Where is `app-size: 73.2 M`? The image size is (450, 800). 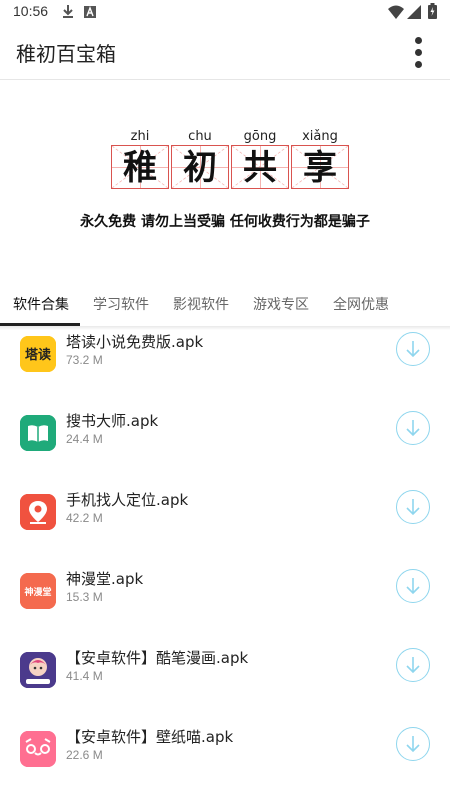
app-size: 73.2 M is located at coordinates (84, 360).